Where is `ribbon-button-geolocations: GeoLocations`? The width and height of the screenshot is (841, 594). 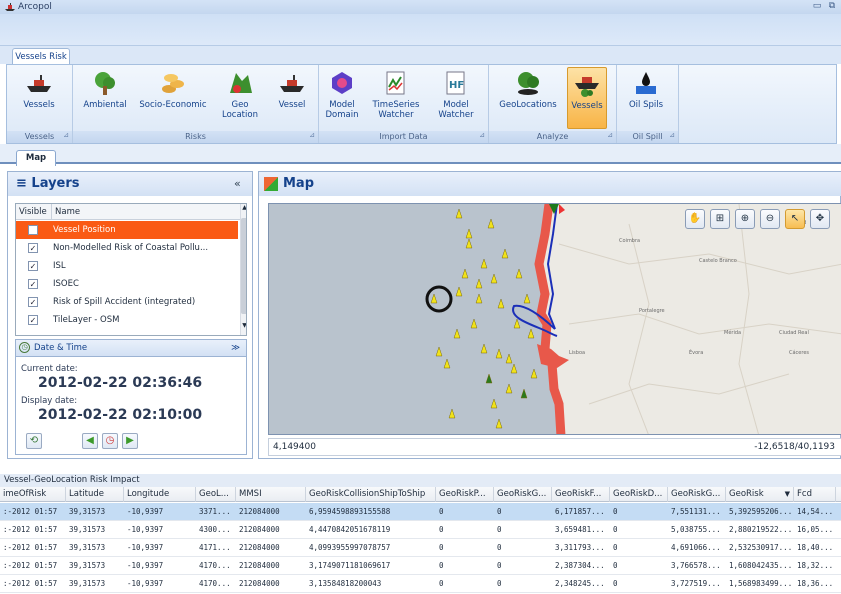
ribbon-button-geolocations: GeoLocations is located at coordinates (528, 98).